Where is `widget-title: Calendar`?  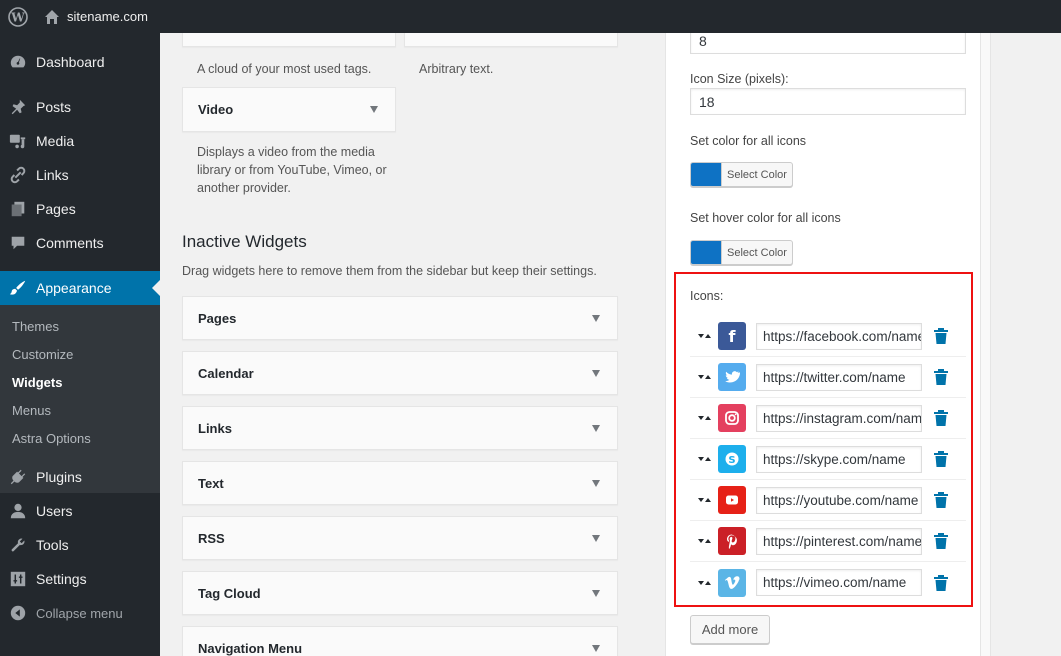 widget-title: Calendar is located at coordinates (226, 373).